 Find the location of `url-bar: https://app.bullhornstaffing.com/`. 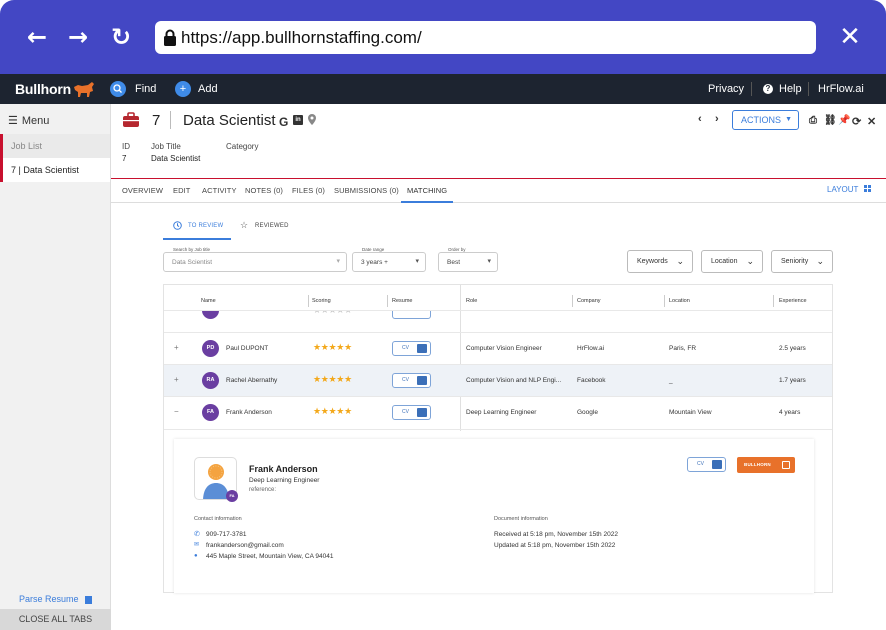

url-bar: https://app.bullhornstaffing.com/ is located at coordinates (485, 37).